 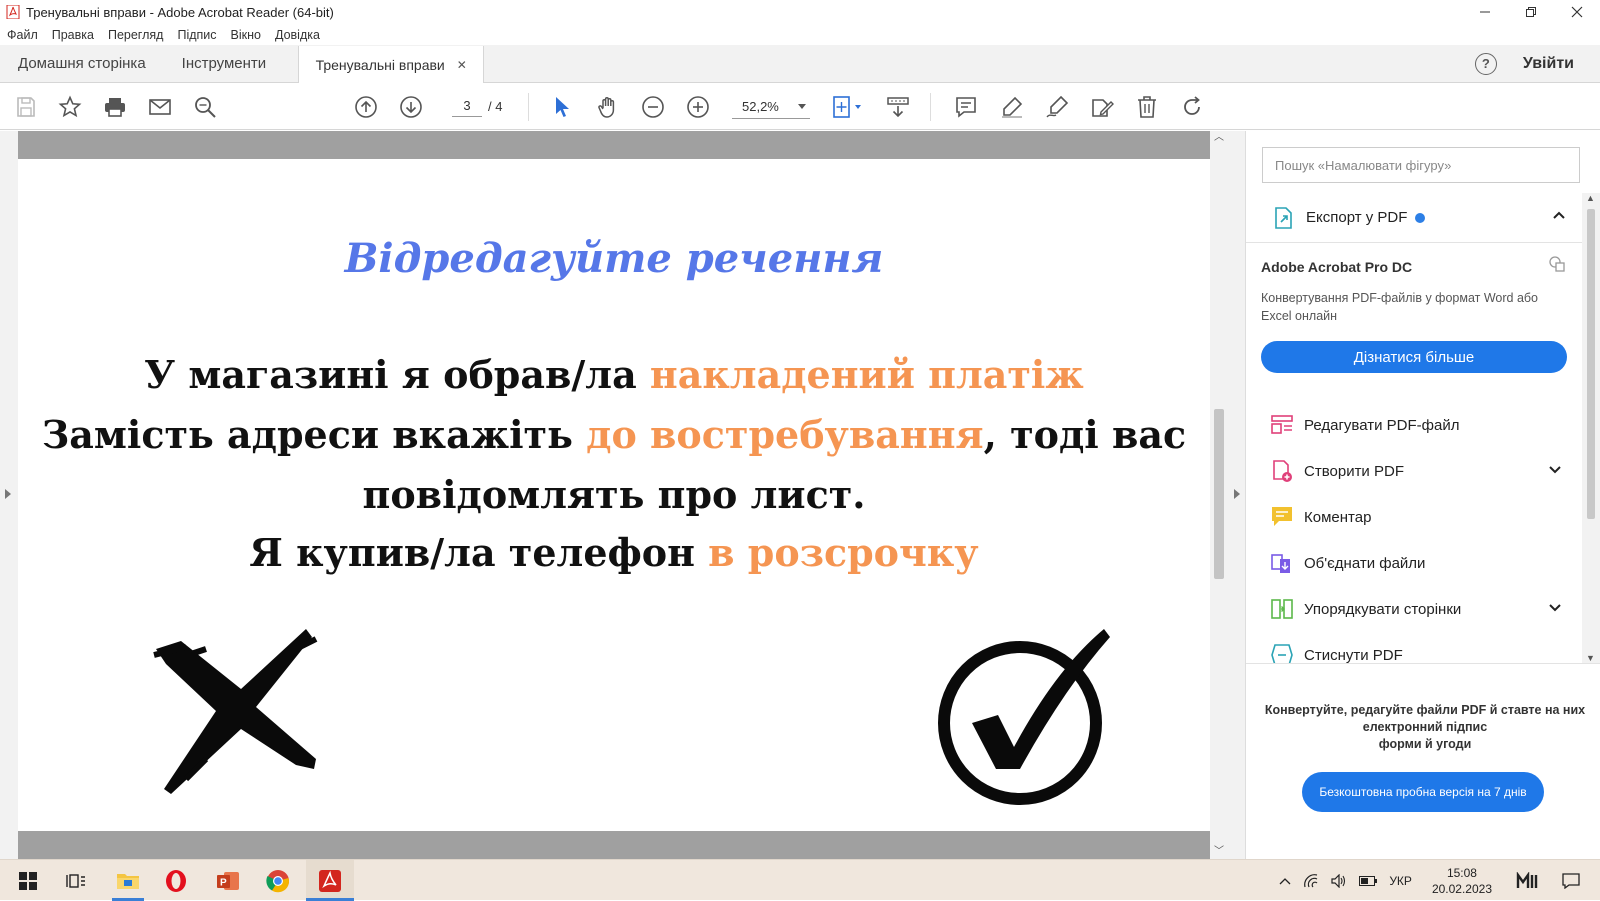 What do you see at coordinates (1219, 138) in the screenshot?
I see `scroll-up-icon: ︿` at bounding box center [1219, 138].